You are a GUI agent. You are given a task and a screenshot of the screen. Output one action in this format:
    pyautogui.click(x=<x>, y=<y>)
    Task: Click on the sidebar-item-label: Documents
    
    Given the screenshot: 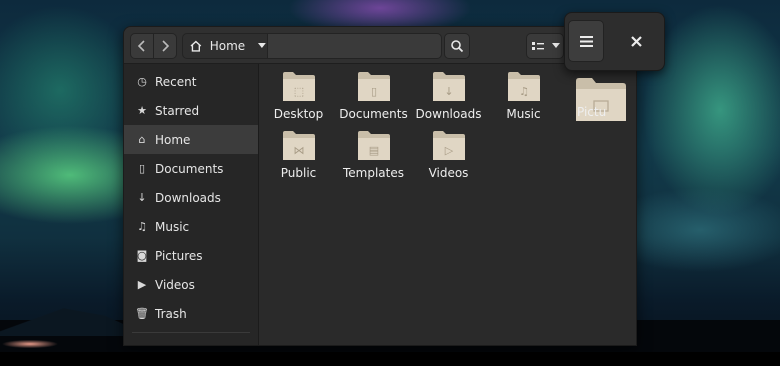 What is the action you would take?
    pyautogui.click(x=189, y=168)
    